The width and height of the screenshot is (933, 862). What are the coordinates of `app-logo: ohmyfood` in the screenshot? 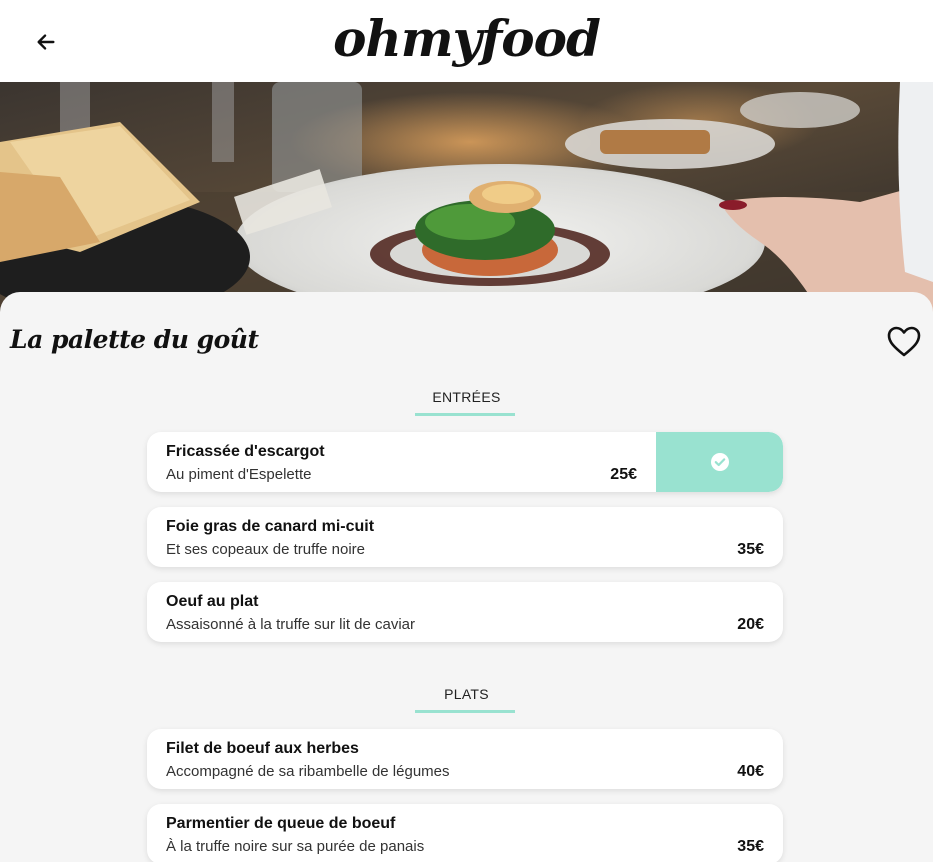 It's located at (466, 39).